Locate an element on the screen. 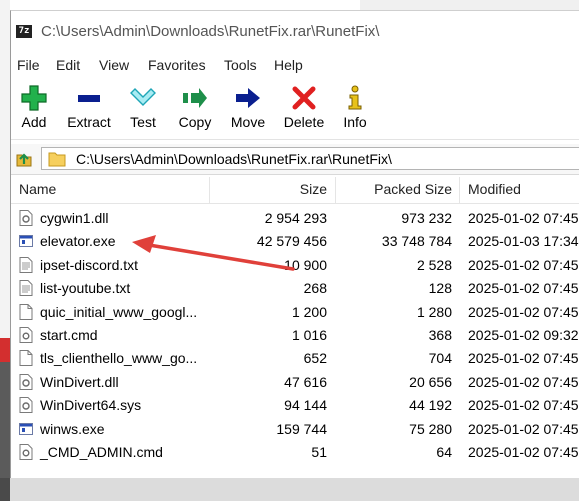 This screenshot has height=501, width=579. desktop-background-top is located at coordinates (469, 5).